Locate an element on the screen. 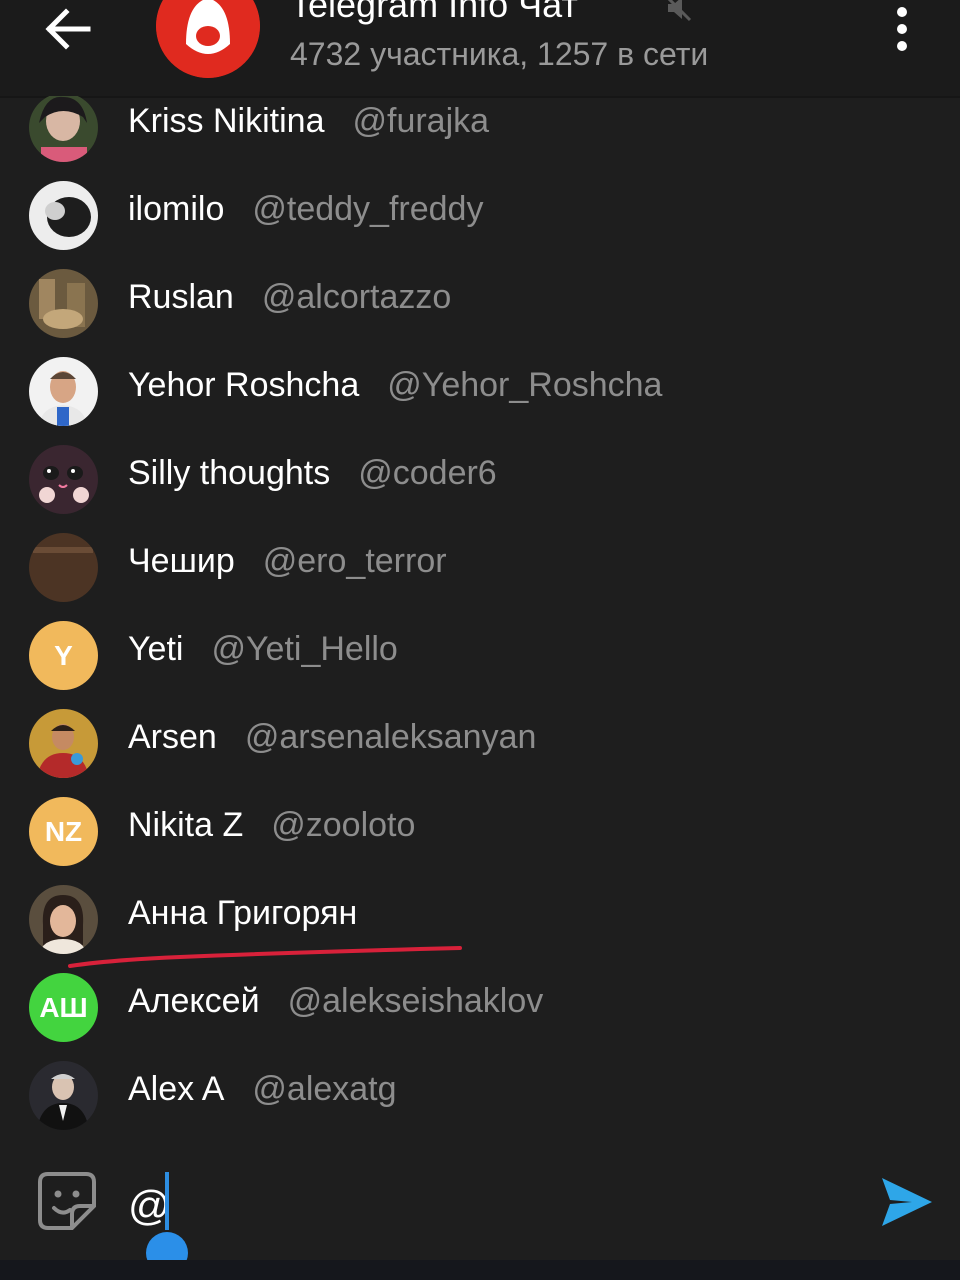  member-username: @coder6 is located at coordinates (427, 473).